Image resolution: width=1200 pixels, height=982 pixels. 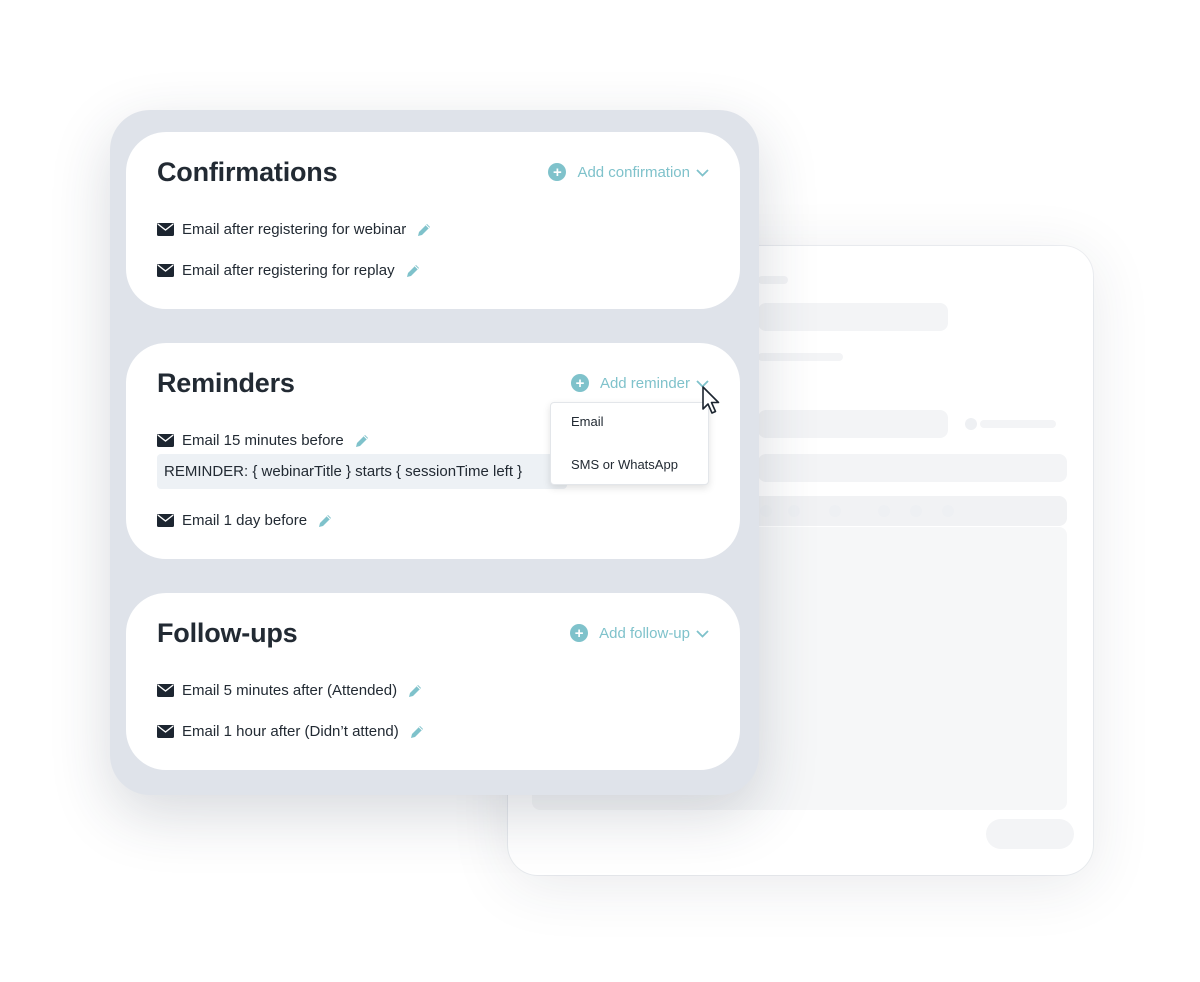 I want to click on item-label: Email 1 hour after (Didn’t attend), so click(x=290, y=731).